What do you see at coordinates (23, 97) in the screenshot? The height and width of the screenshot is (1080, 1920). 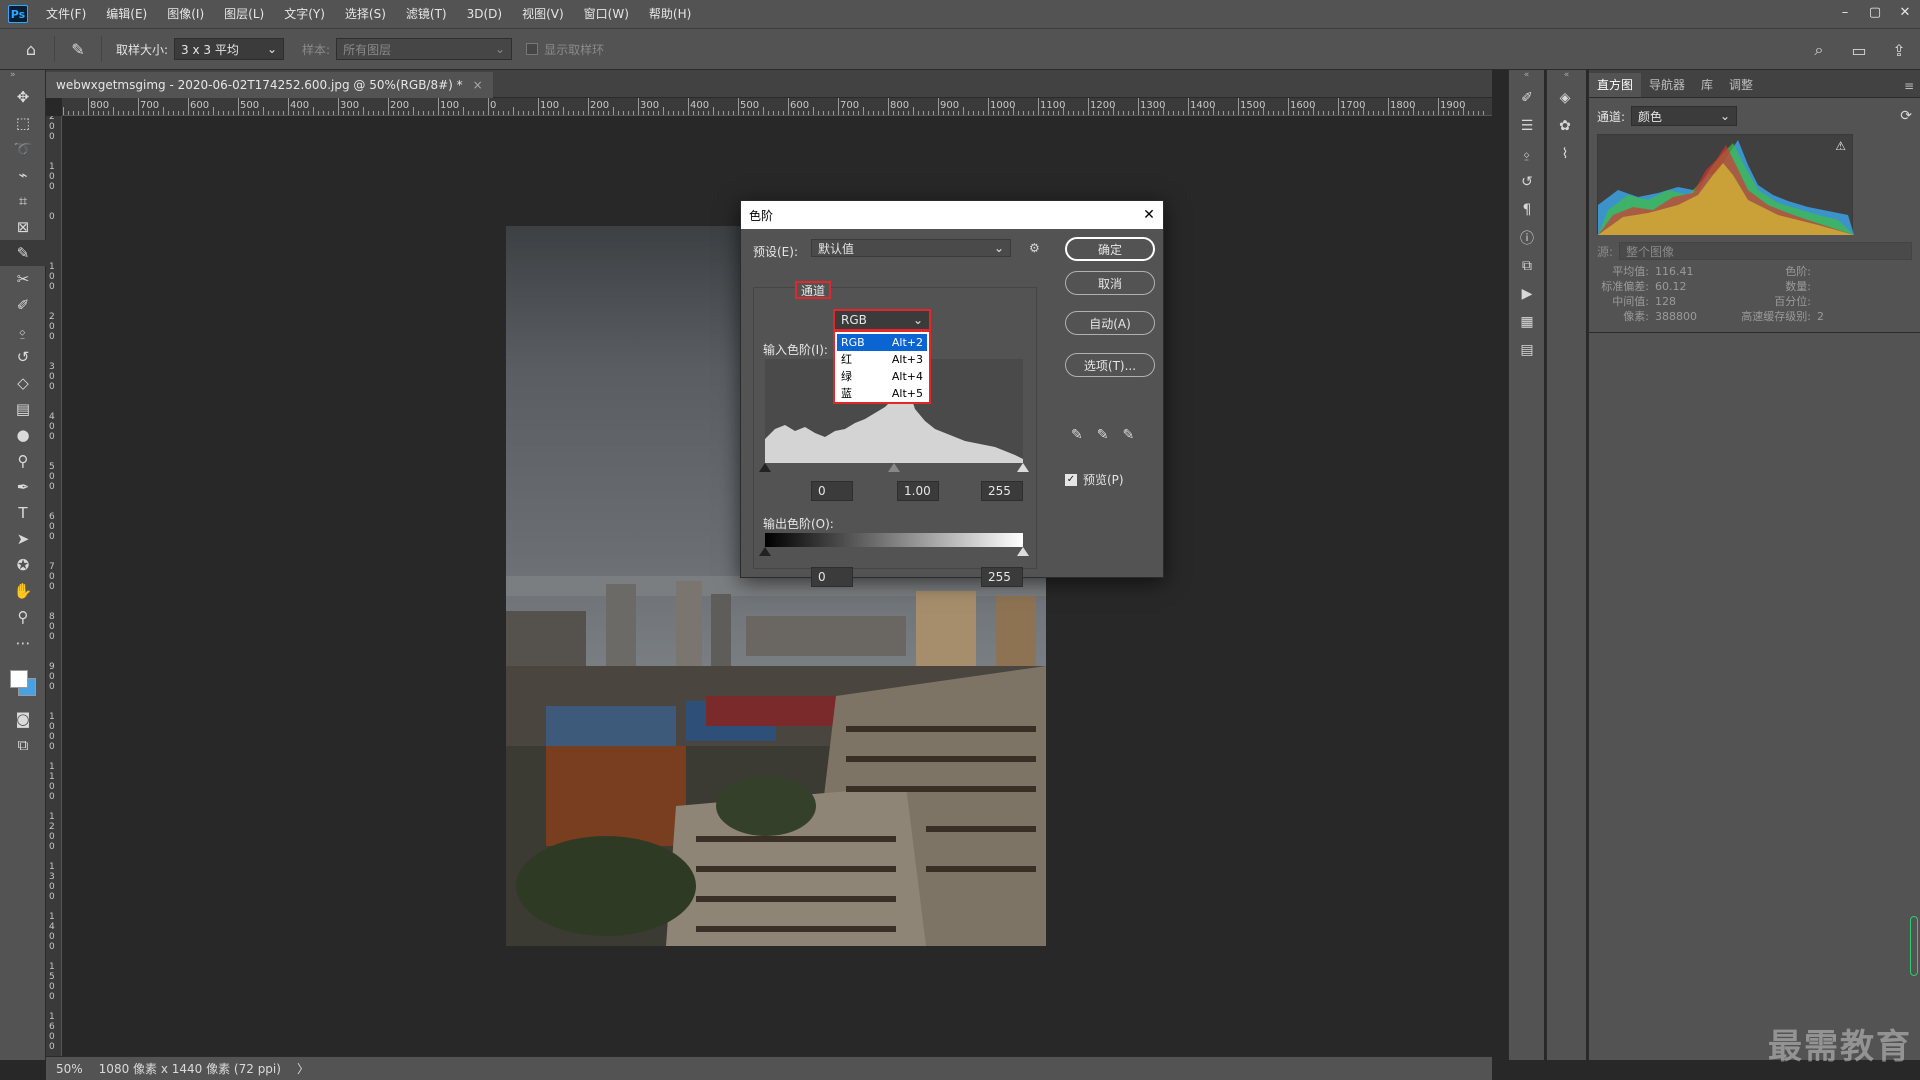 I see `move-tool-icon: ✥` at bounding box center [23, 97].